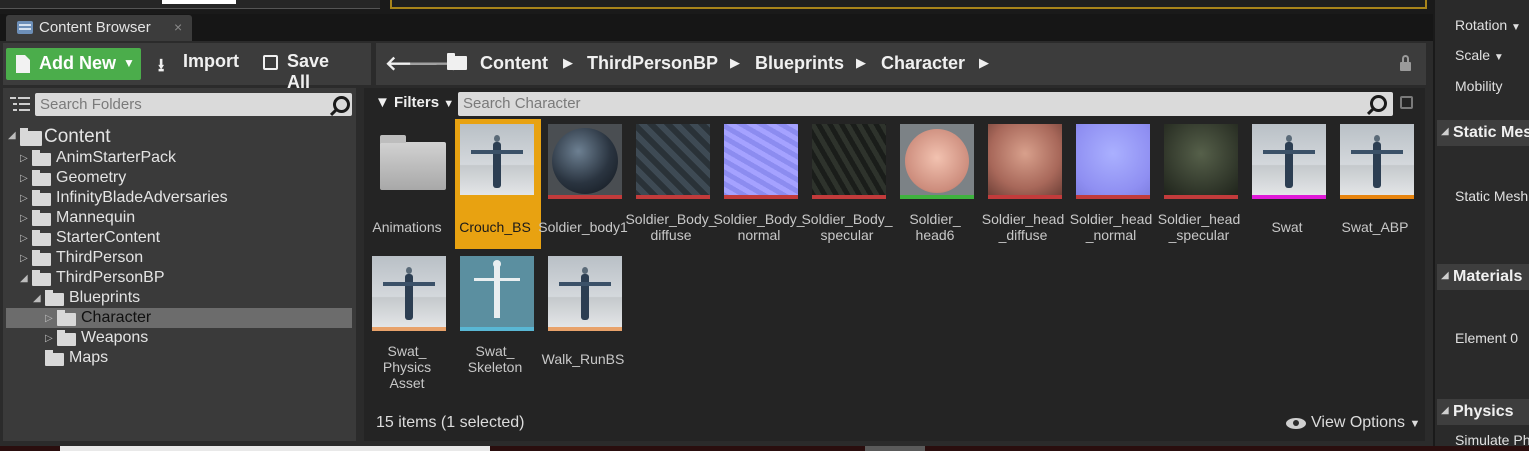 The width and height of the screenshot is (1529, 451). Describe the element at coordinates (1492, 196) in the screenshot. I see `static-mesh-label: Static Mesh` at that location.